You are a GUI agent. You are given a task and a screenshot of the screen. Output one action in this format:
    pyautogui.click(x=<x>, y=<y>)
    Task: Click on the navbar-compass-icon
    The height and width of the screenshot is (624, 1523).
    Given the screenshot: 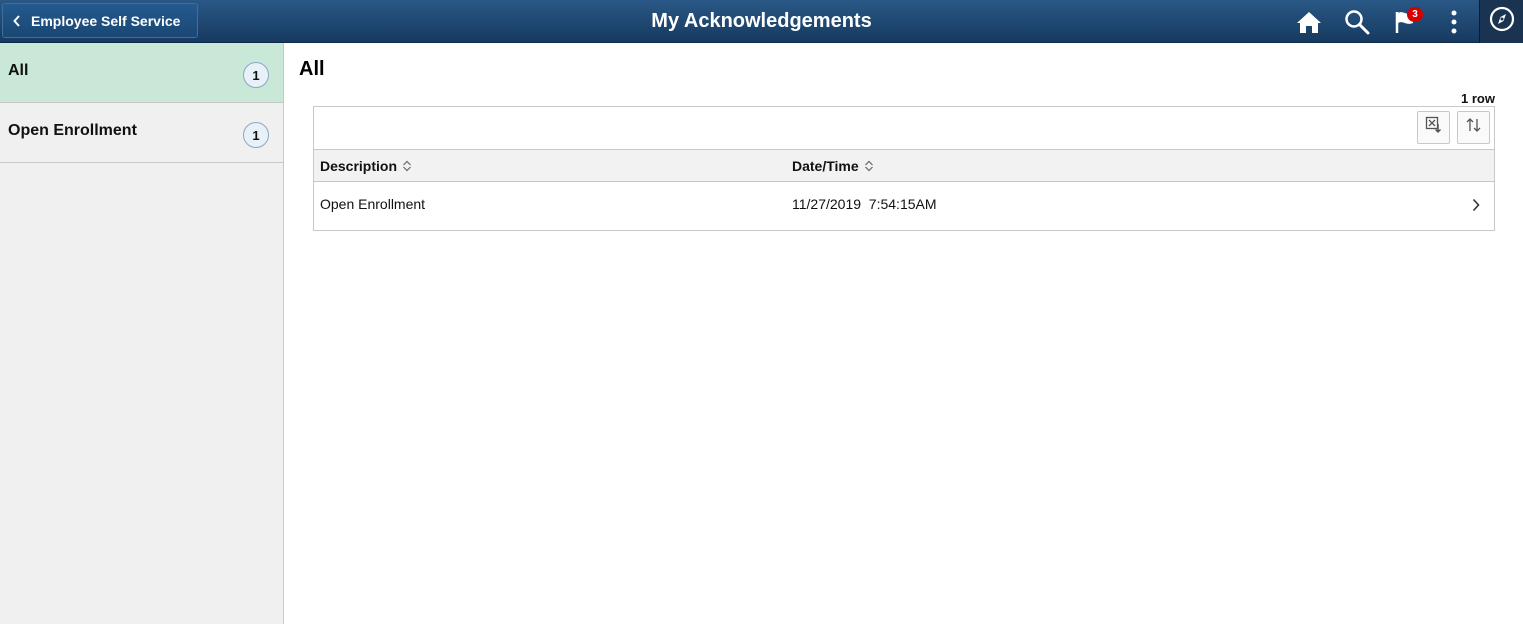 What is the action you would take?
    pyautogui.click(x=1502, y=21)
    